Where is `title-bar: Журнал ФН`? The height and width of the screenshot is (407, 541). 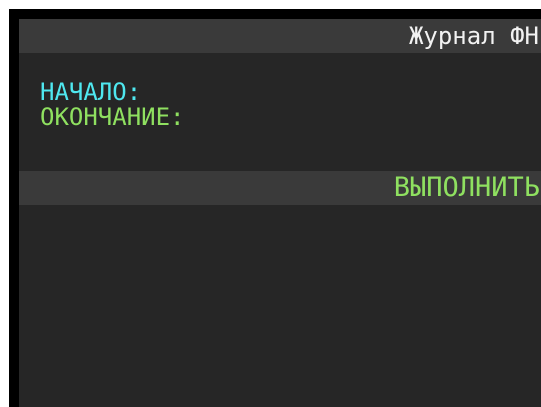
title-bar: Журнал ФН is located at coordinates (280, 36).